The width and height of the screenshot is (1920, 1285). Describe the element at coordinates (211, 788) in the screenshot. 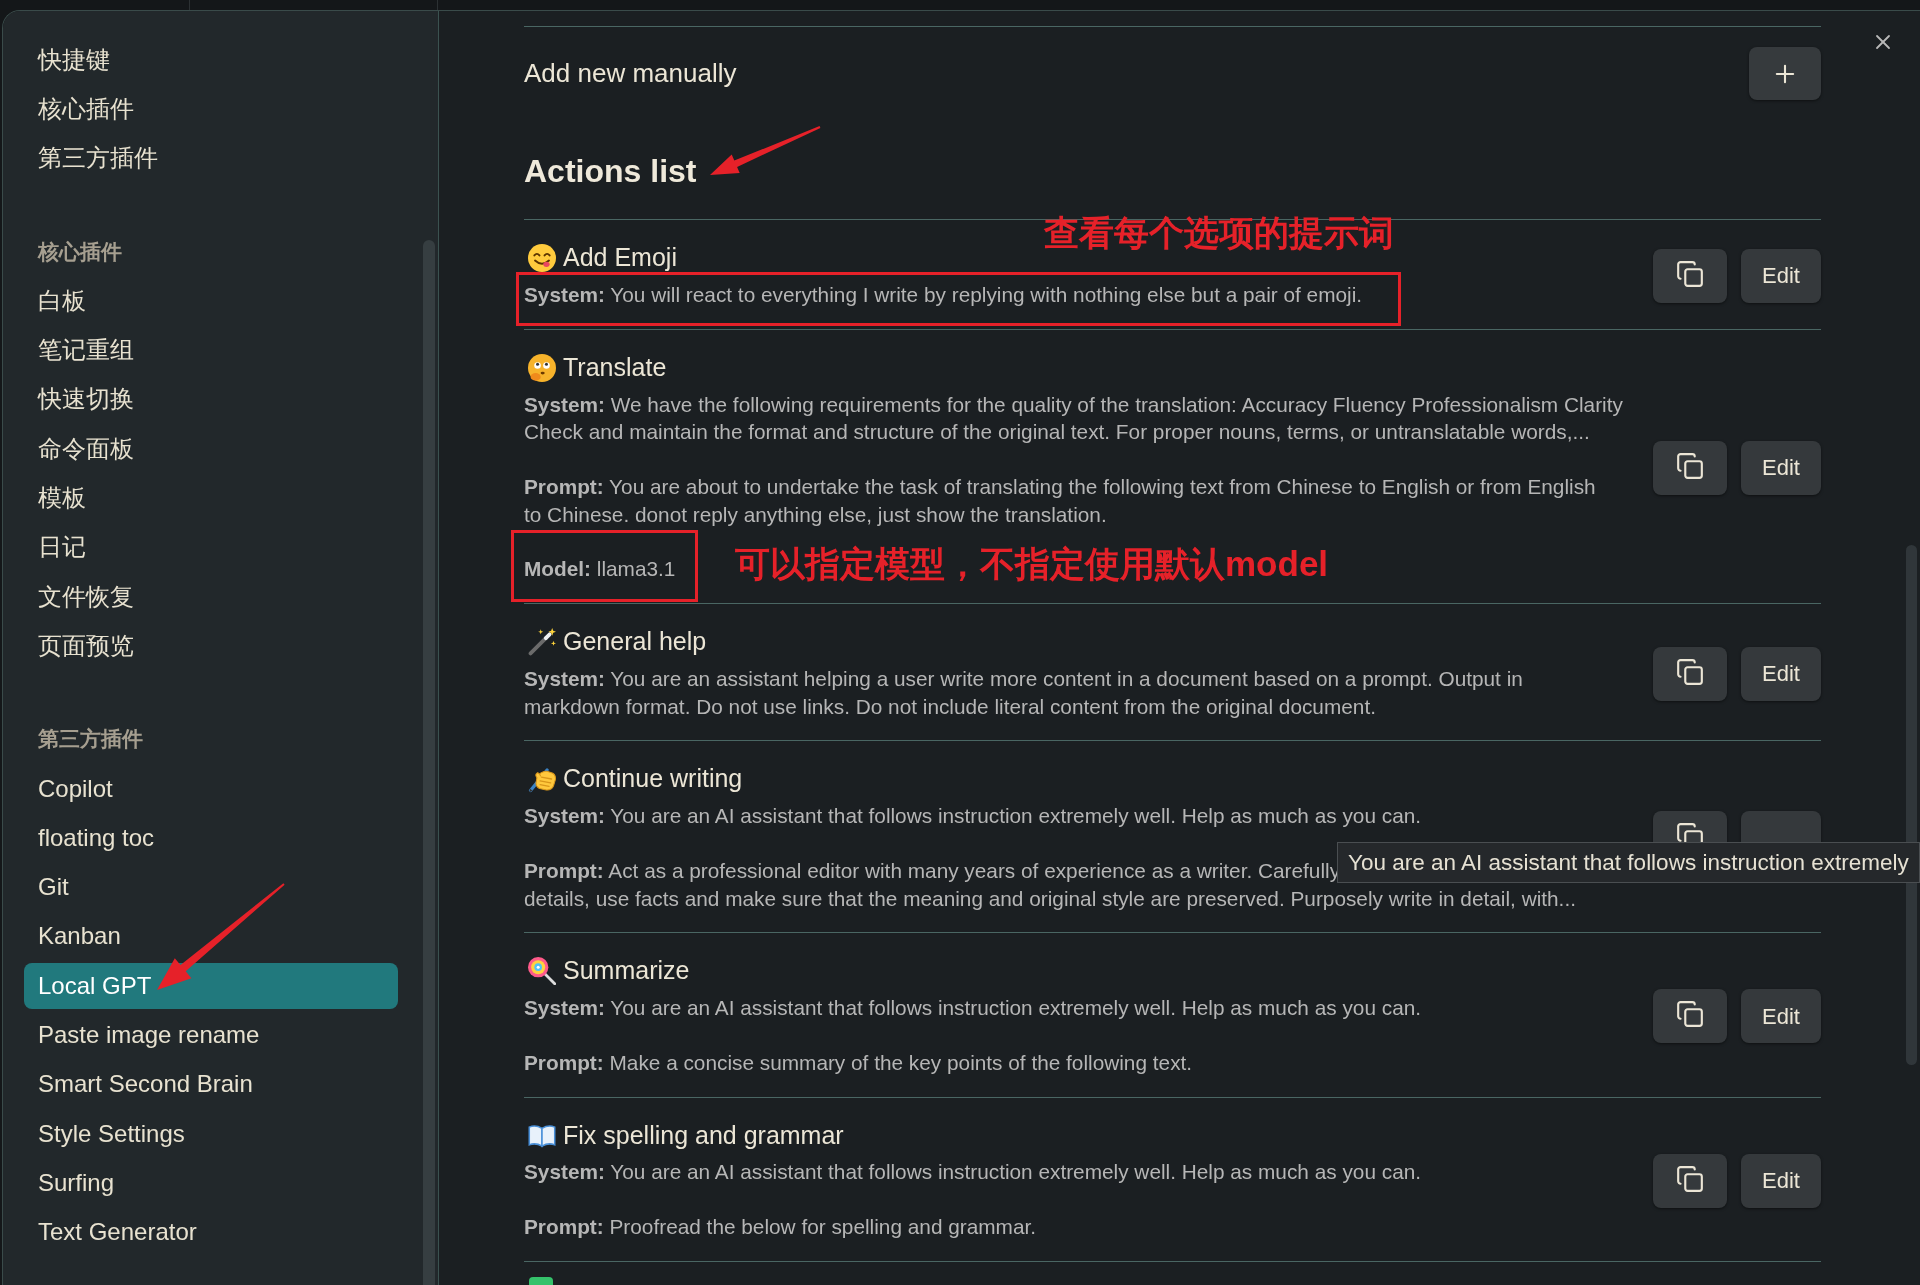

I see `sidebar-item: Copilot` at that location.